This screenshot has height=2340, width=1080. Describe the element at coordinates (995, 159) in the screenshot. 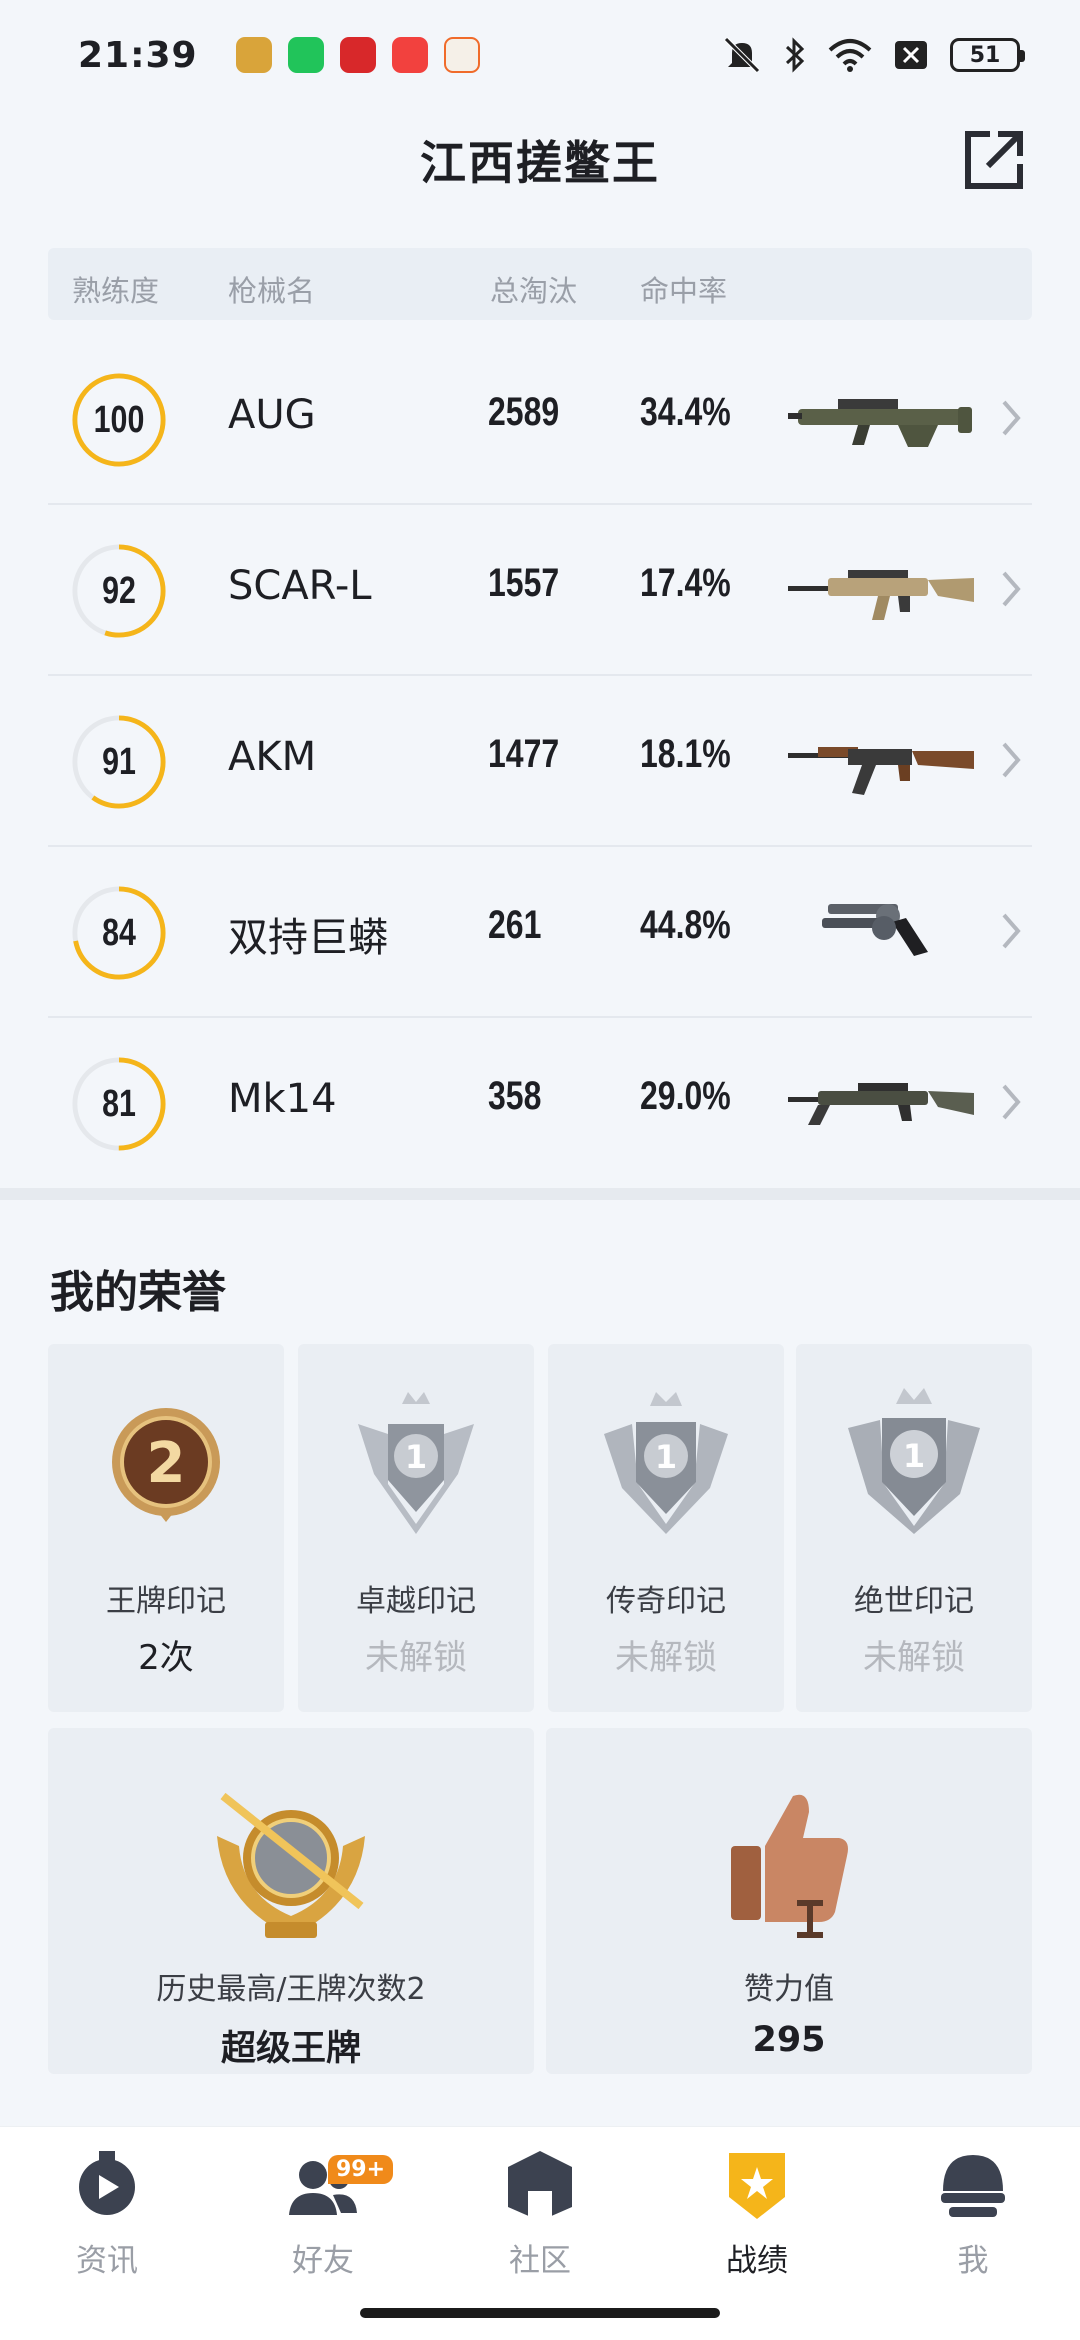

I see `share-external-icon` at that location.